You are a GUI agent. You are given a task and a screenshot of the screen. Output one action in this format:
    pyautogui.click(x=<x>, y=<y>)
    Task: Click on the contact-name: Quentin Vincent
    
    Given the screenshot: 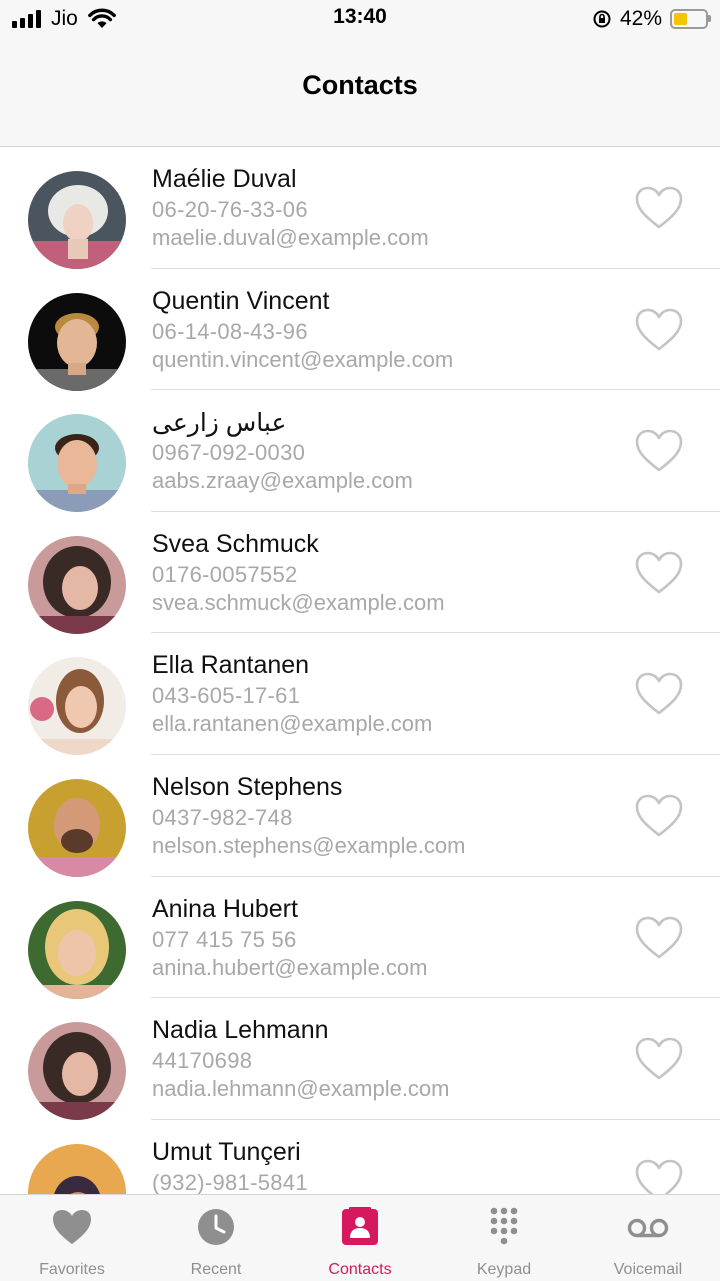 What is the action you would take?
    pyautogui.click(x=241, y=300)
    